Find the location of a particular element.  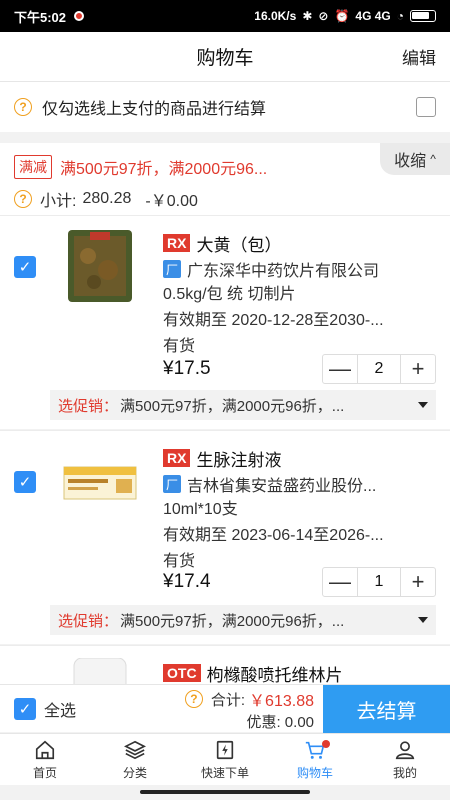

quantity-stepper: — 1 + is located at coordinates (379, 582).